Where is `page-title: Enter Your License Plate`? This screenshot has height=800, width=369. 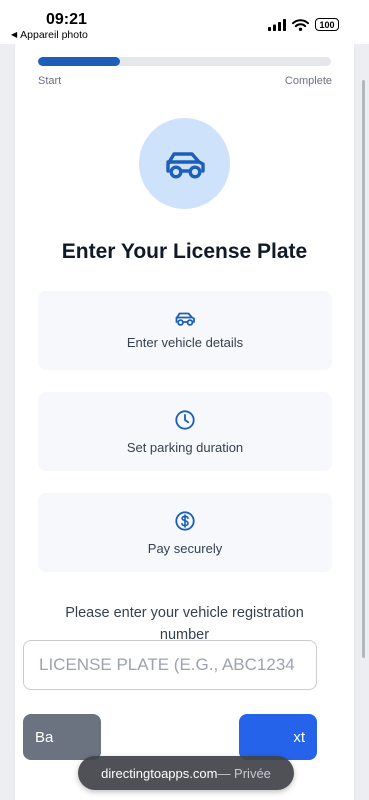
page-title: Enter Your License Plate is located at coordinates (184, 251).